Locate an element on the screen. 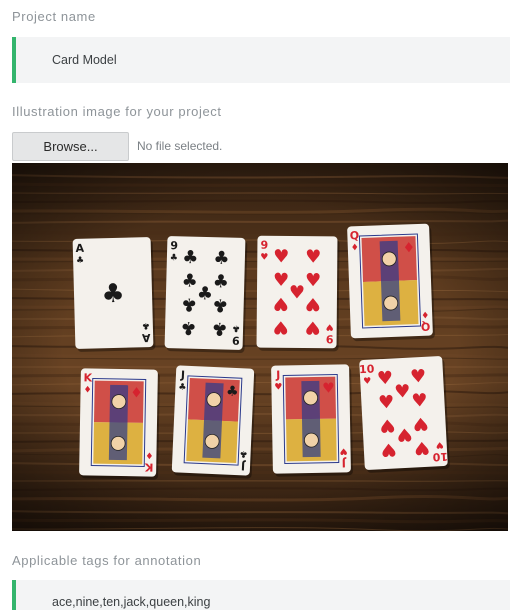  tags-value: ace,nine,ten,jack,queen,king is located at coordinates (131, 602).